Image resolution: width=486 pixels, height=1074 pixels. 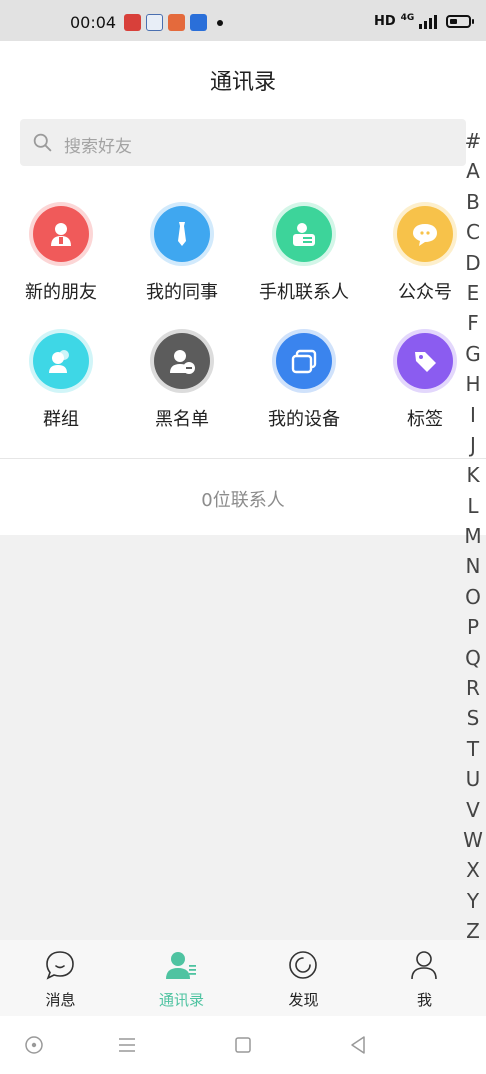 I want to click on search-input: 搜索好友, so click(x=243, y=142).